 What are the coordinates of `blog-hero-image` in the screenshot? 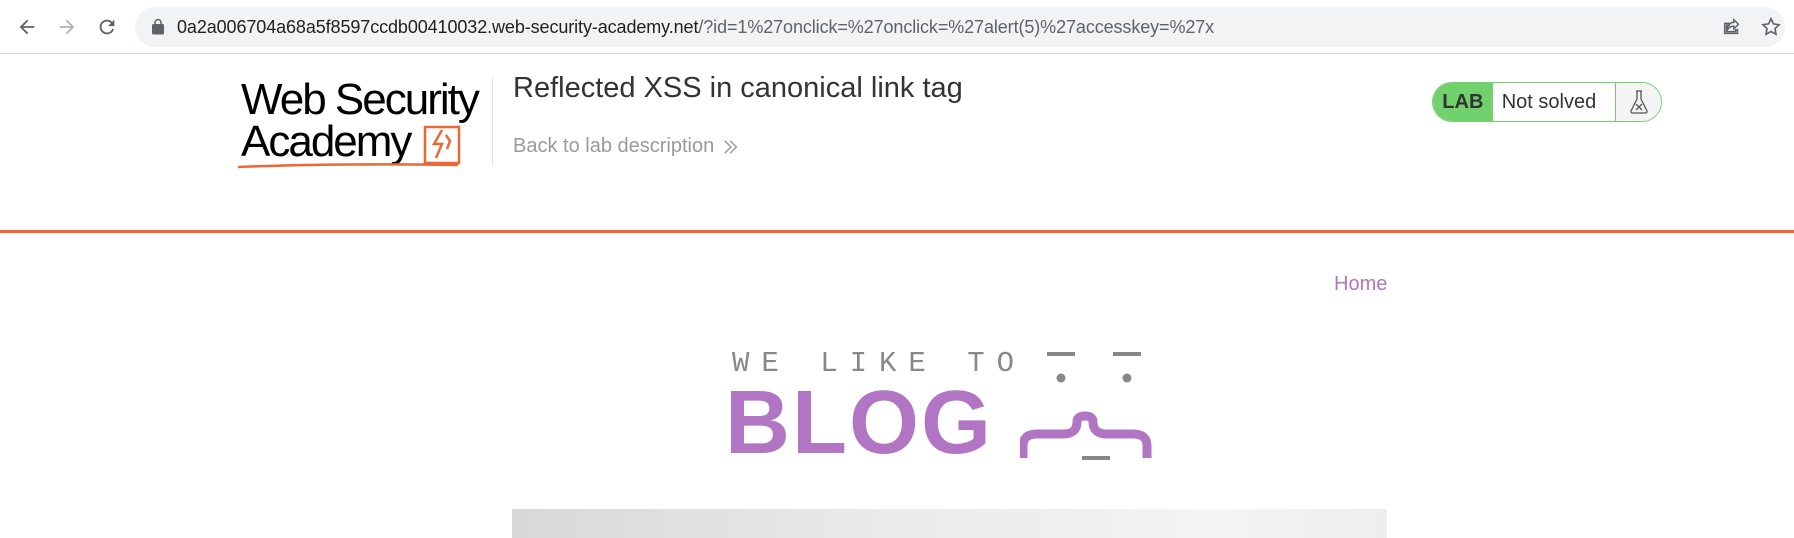 It's located at (949, 523).